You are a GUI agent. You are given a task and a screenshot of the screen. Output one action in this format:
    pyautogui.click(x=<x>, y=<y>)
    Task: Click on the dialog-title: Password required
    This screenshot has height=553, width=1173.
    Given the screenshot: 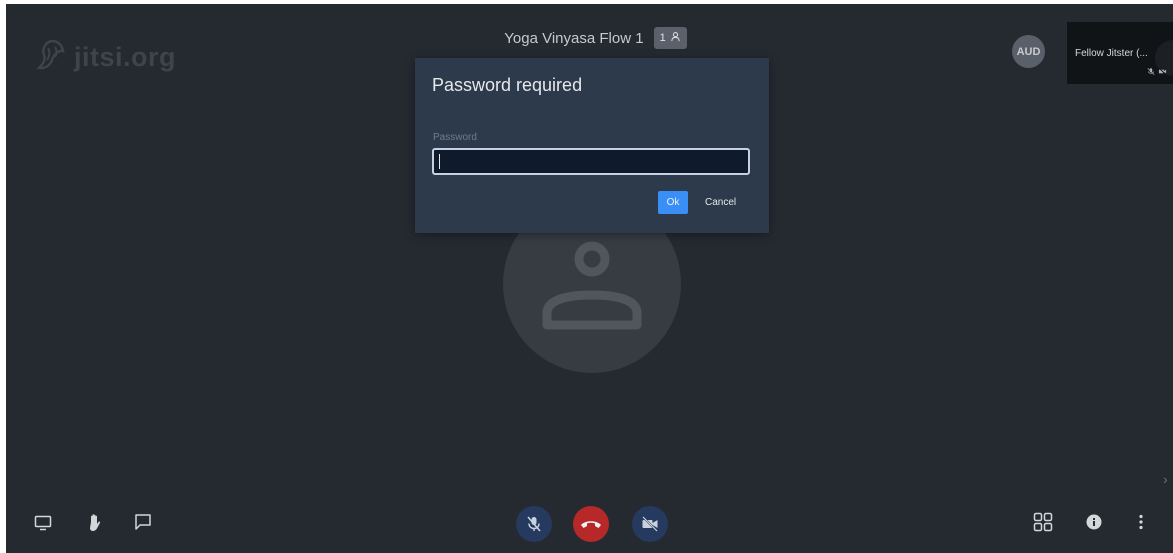 What is the action you would take?
    pyautogui.click(x=507, y=85)
    